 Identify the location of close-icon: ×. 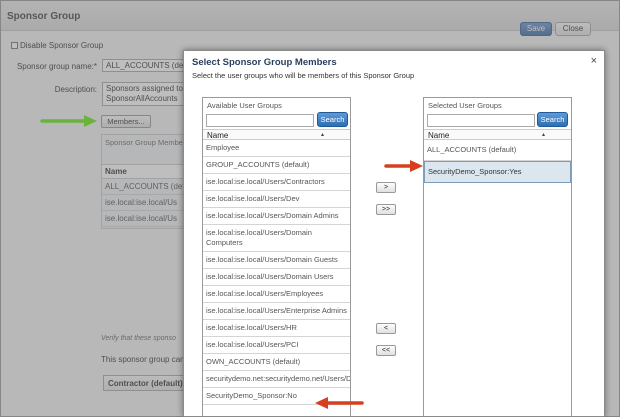
(594, 61).